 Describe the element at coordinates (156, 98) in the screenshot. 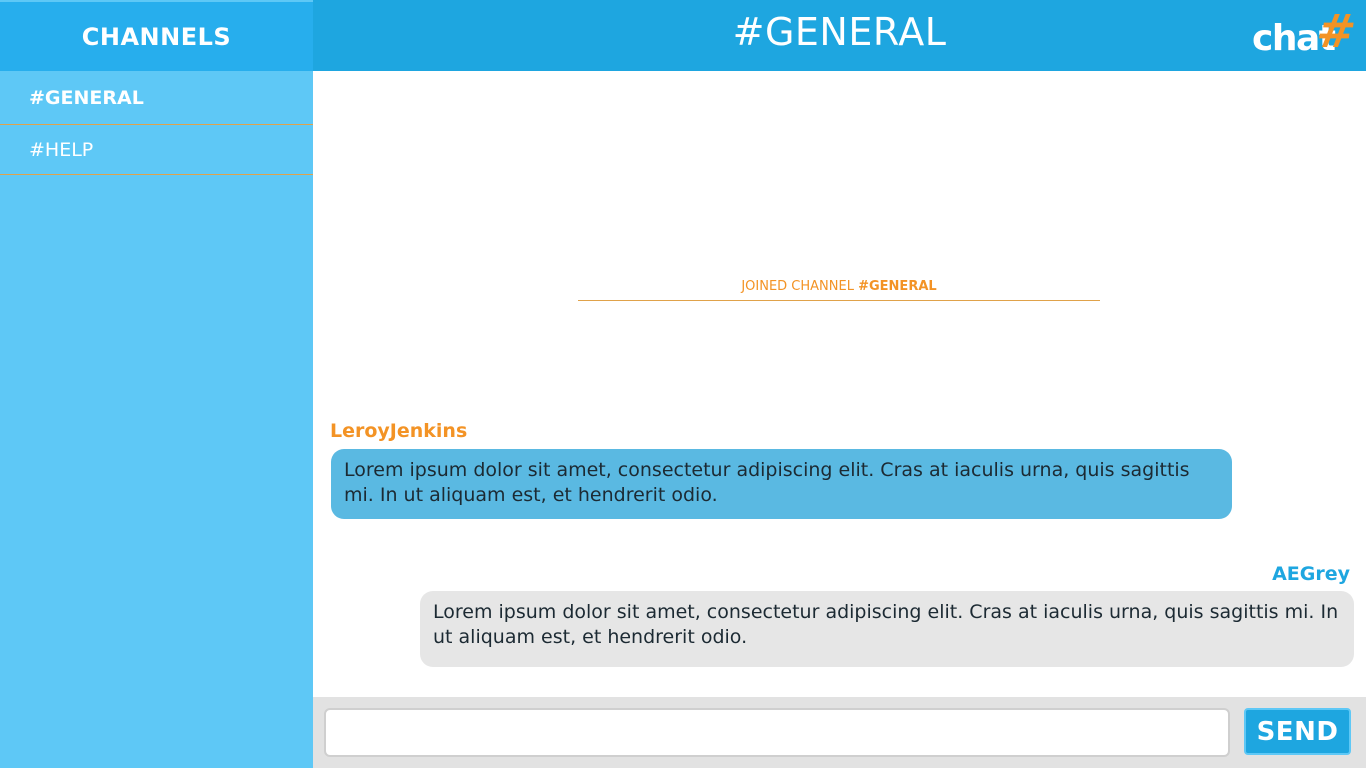

I see `channel-item-general: #GENERAL` at that location.